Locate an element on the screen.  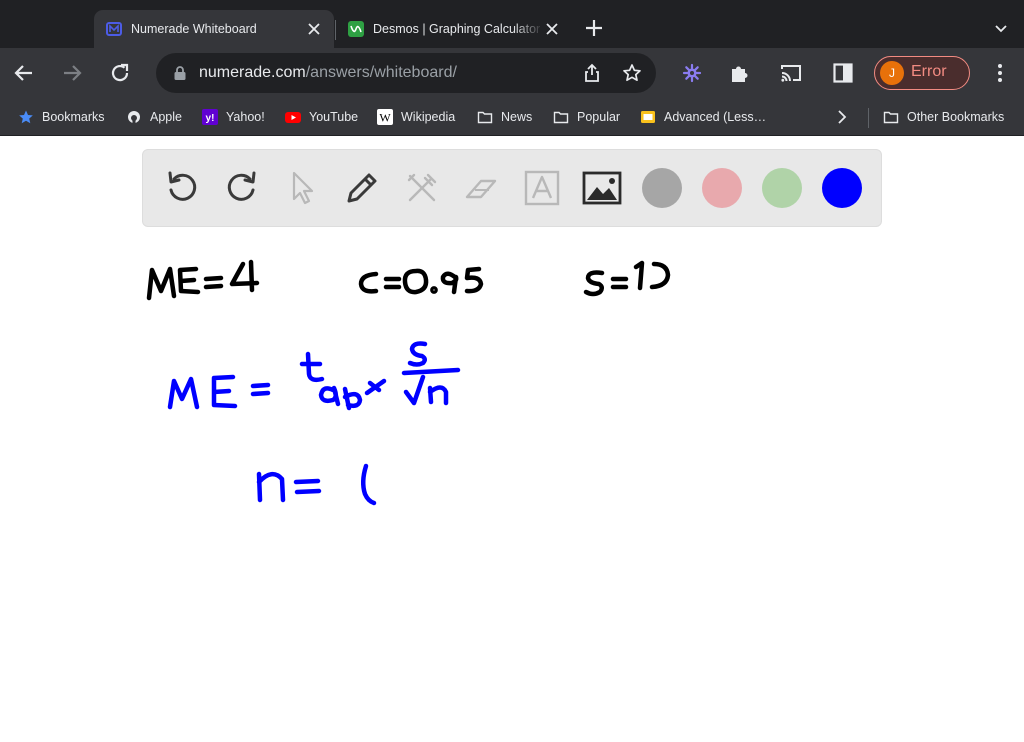
url-host: numerade.com is located at coordinates (252, 72).